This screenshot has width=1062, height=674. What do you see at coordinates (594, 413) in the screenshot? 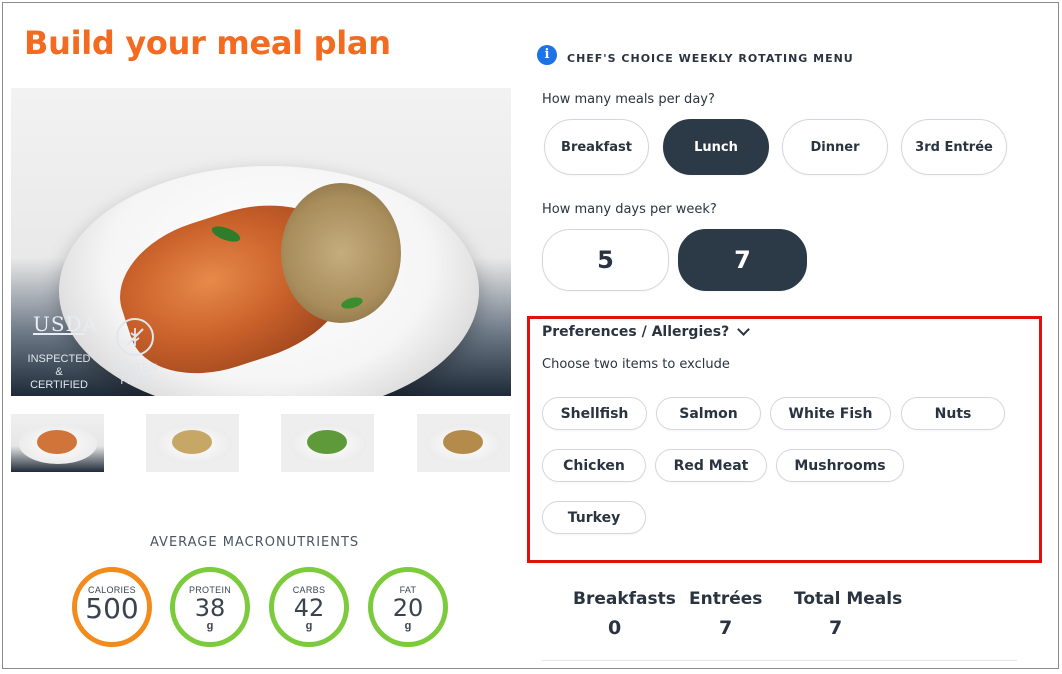
I see `exclude-chip-shellfish: Shellfish` at bounding box center [594, 413].